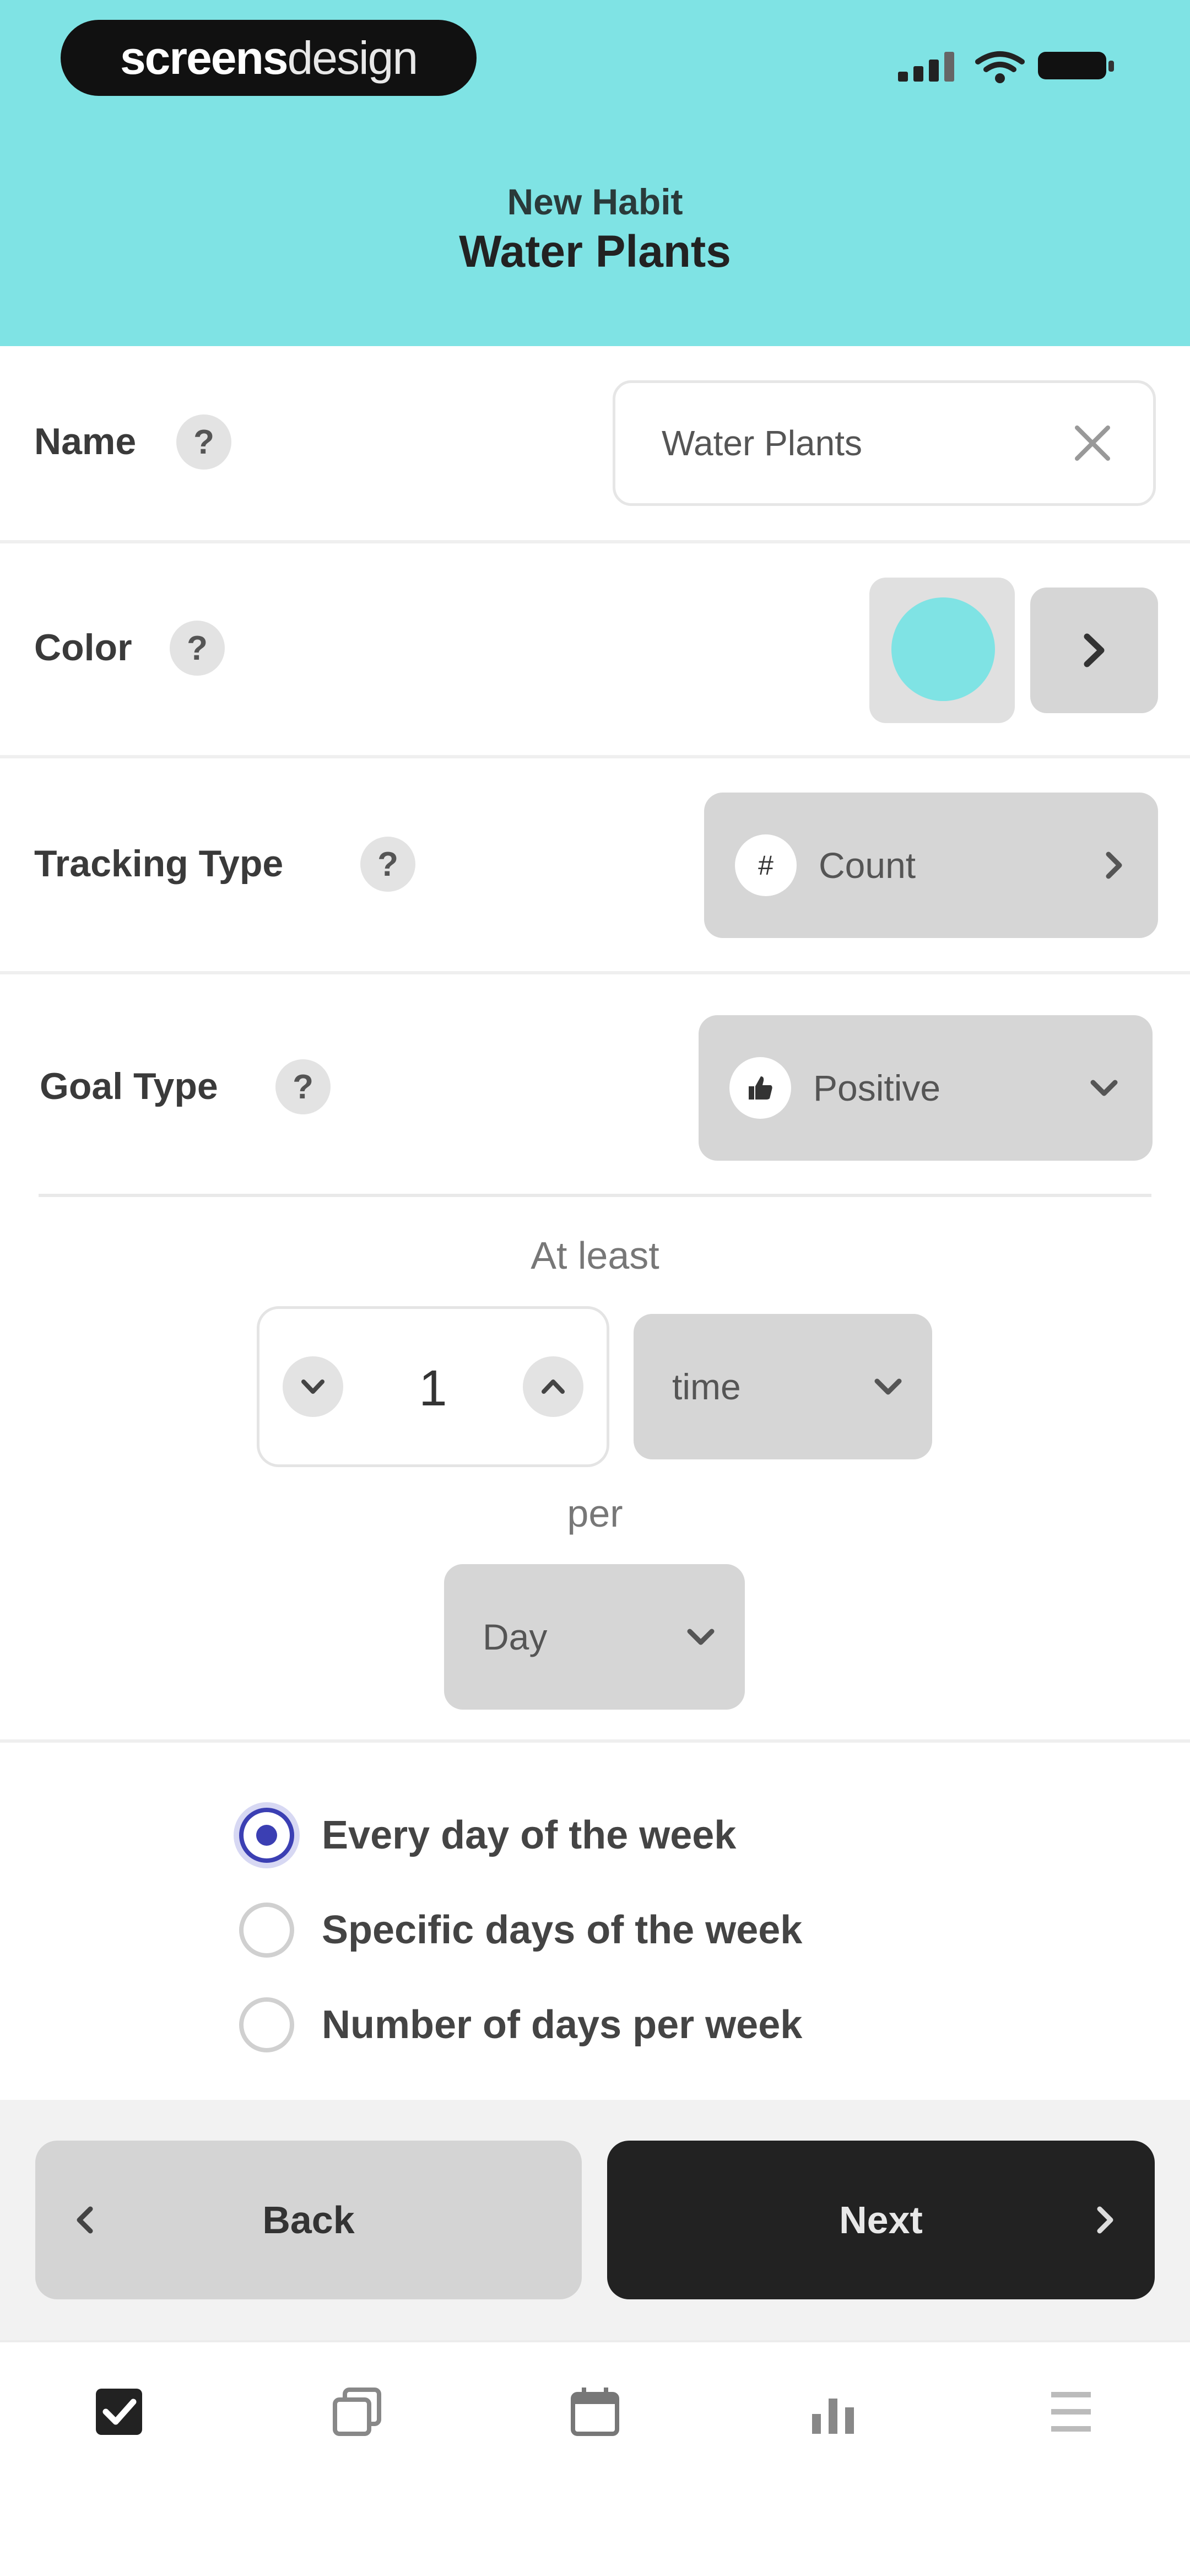 This screenshot has height=2576, width=1190. I want to click on battery-icon, so click(1077, 63).